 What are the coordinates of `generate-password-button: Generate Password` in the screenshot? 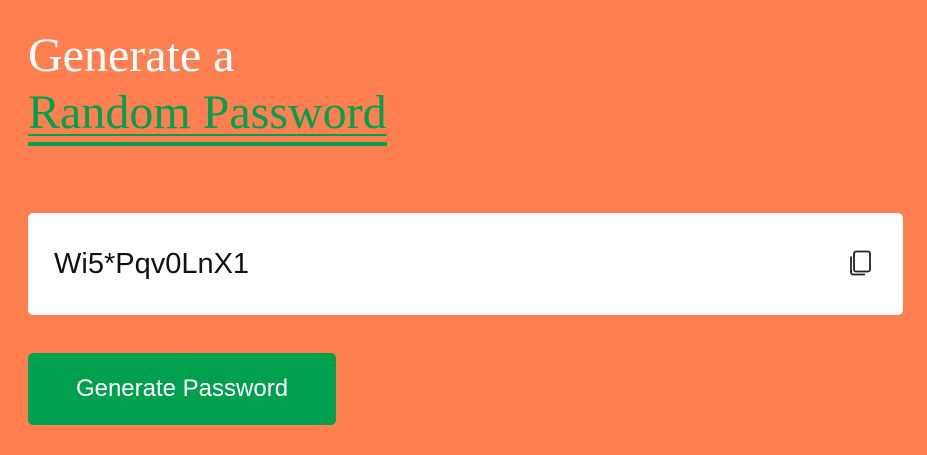 It's located at (182, 389).